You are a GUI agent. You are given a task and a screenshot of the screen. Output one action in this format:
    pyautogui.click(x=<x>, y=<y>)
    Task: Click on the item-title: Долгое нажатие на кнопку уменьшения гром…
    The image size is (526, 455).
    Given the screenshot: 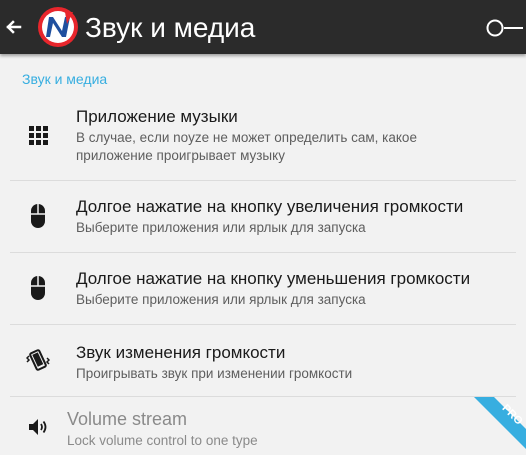 What is the action you would take?
    pyautogui.click(x=273, y=278)
    